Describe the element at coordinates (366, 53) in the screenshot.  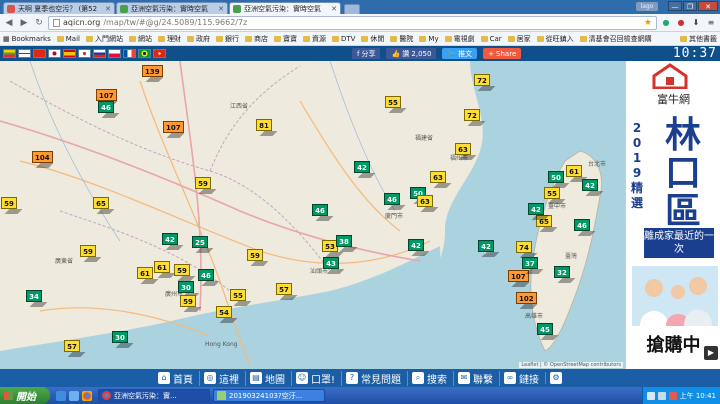
I see `facebook-share-button: f 分享` at that location.